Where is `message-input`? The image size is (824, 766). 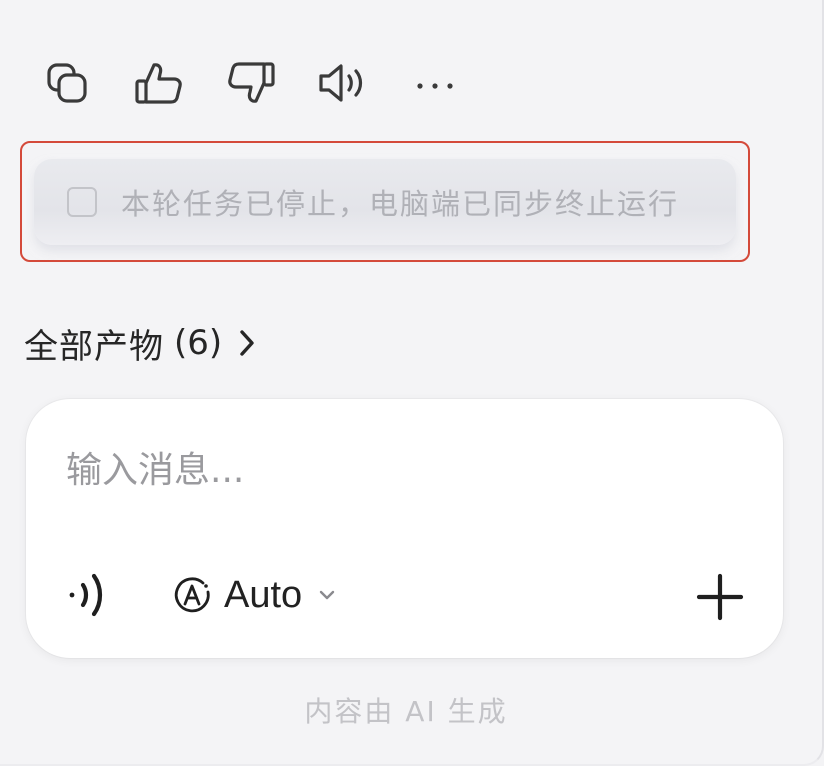
message-input is located at coordinates (396, 470).